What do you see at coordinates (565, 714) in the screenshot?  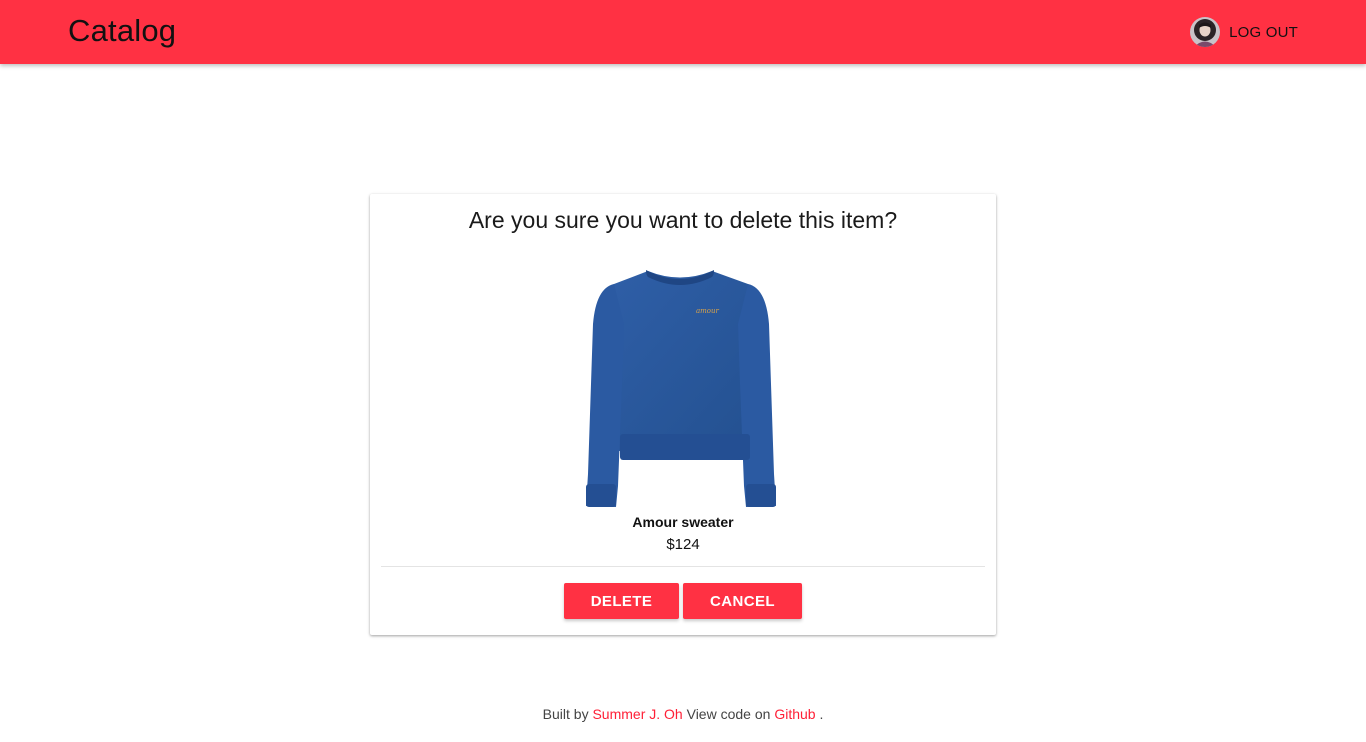 I see `footer-built-by: Built by` at bounding box center [565, 714].